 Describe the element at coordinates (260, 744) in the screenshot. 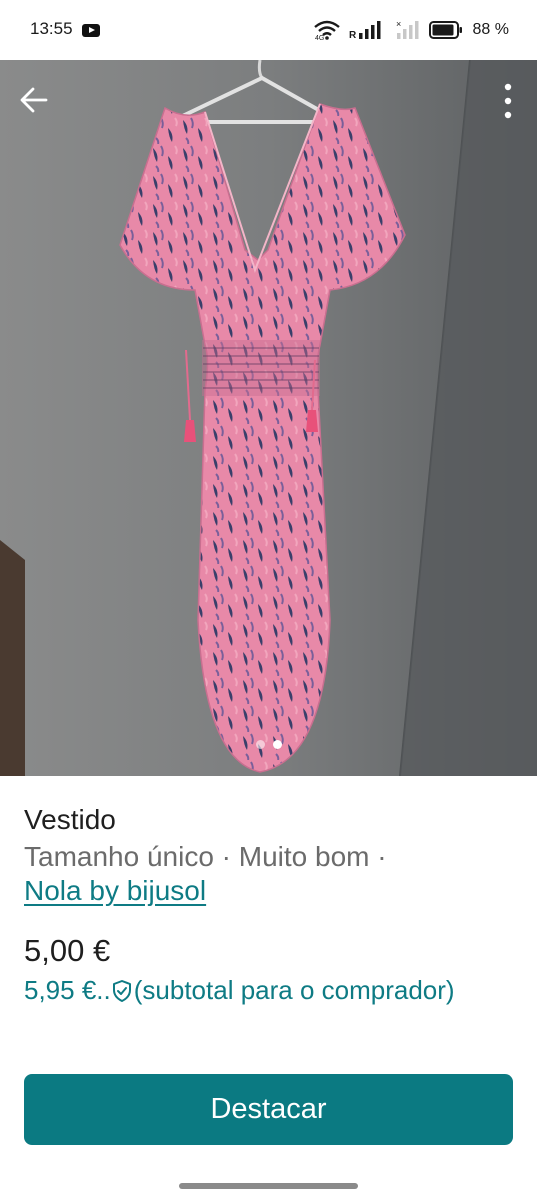

I see `pager-dot` at that location.